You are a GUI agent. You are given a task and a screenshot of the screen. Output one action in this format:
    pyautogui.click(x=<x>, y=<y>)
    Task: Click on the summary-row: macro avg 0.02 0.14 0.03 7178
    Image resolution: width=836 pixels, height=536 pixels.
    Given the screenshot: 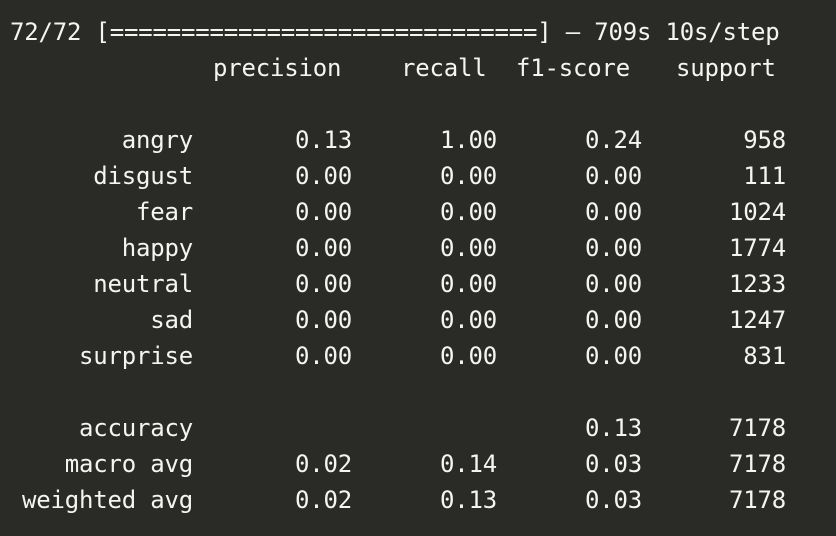 What is the action you would take?
    pyautogui.click(x=423, y=464)
    